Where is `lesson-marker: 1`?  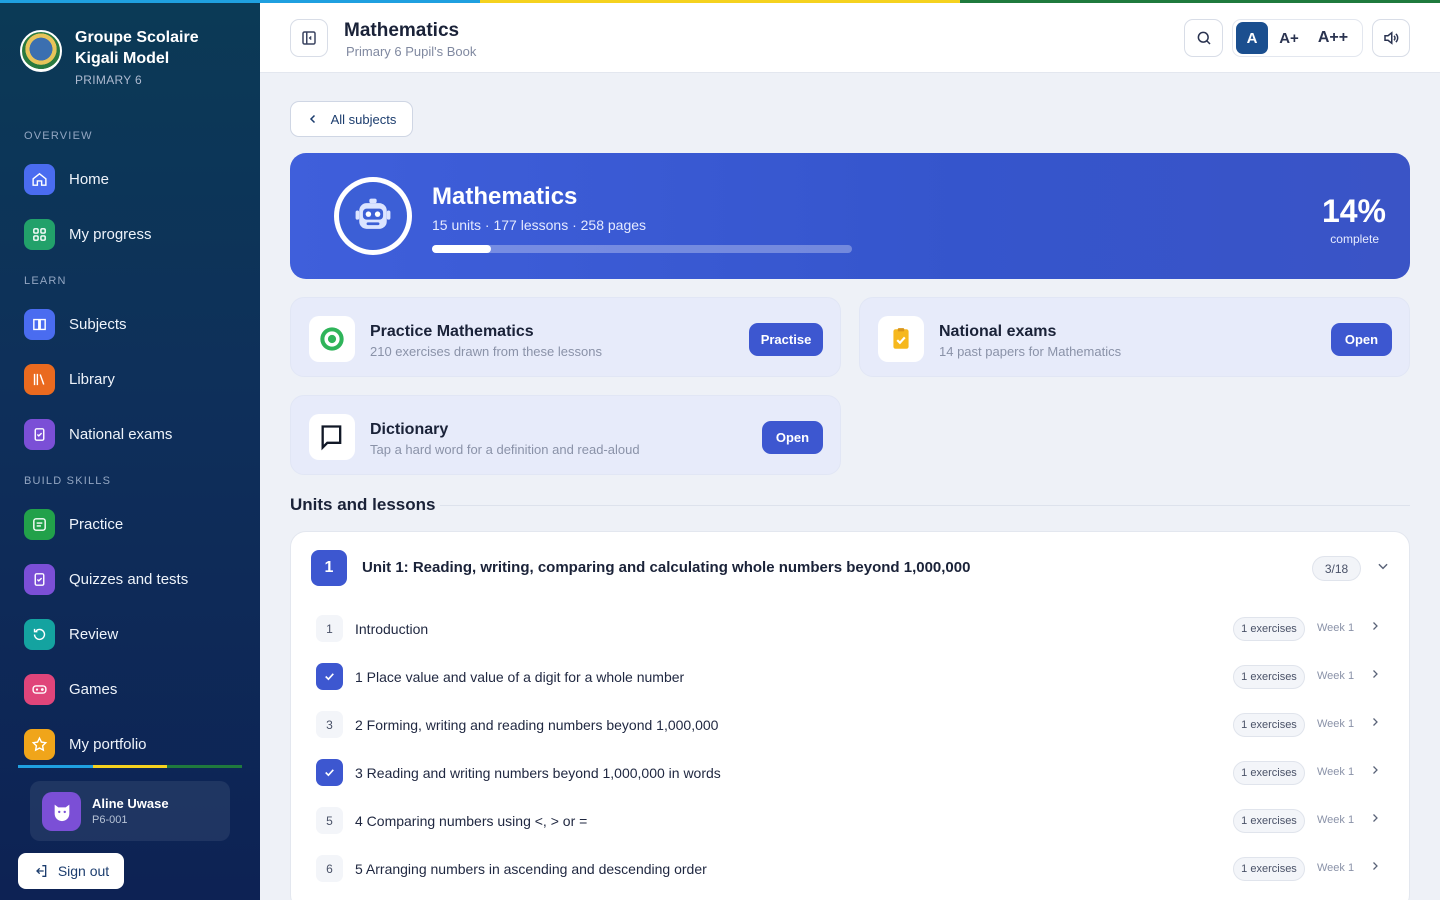 lesson-marker: 1 is located at coordinates (329, 628).